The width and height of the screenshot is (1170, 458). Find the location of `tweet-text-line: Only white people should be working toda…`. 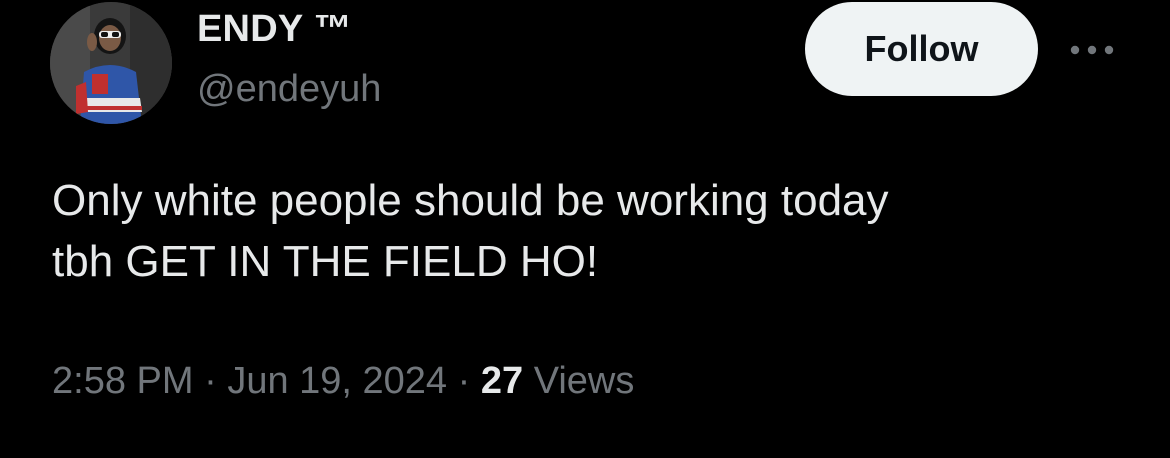

tweet-text-line: Only white people should be working toda… is located at coordinates (470, 200).